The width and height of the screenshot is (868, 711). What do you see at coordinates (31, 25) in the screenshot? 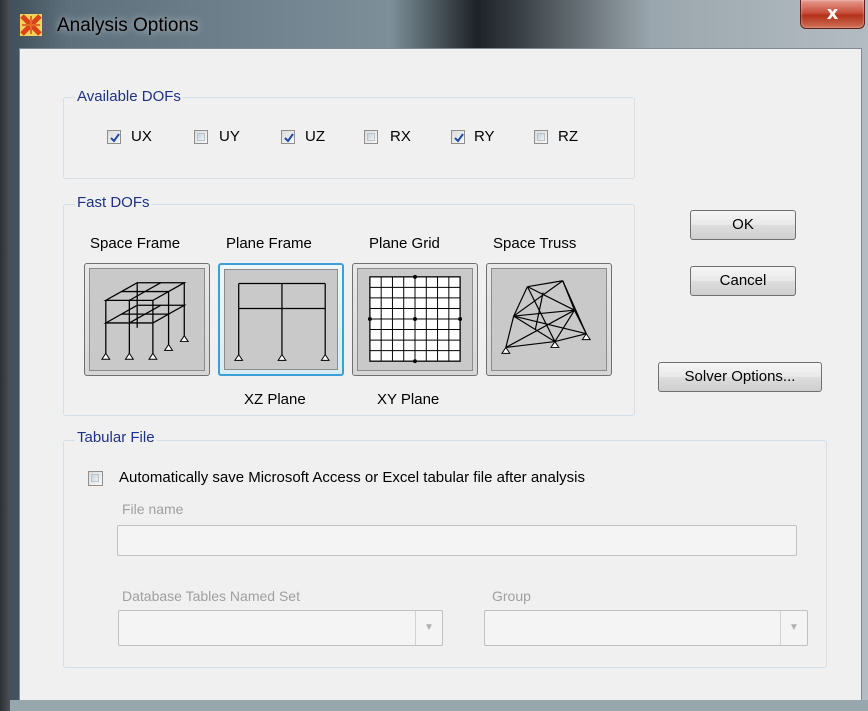
I see `sap2000-app-icon` at bounding box center [31, 25].